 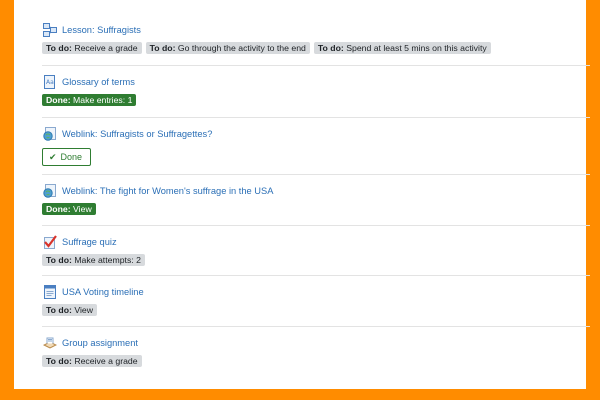 What do you see at coordinates (50, 343) in the screenshot?
I see `assignment-icon` at bounding box center [50, 343].